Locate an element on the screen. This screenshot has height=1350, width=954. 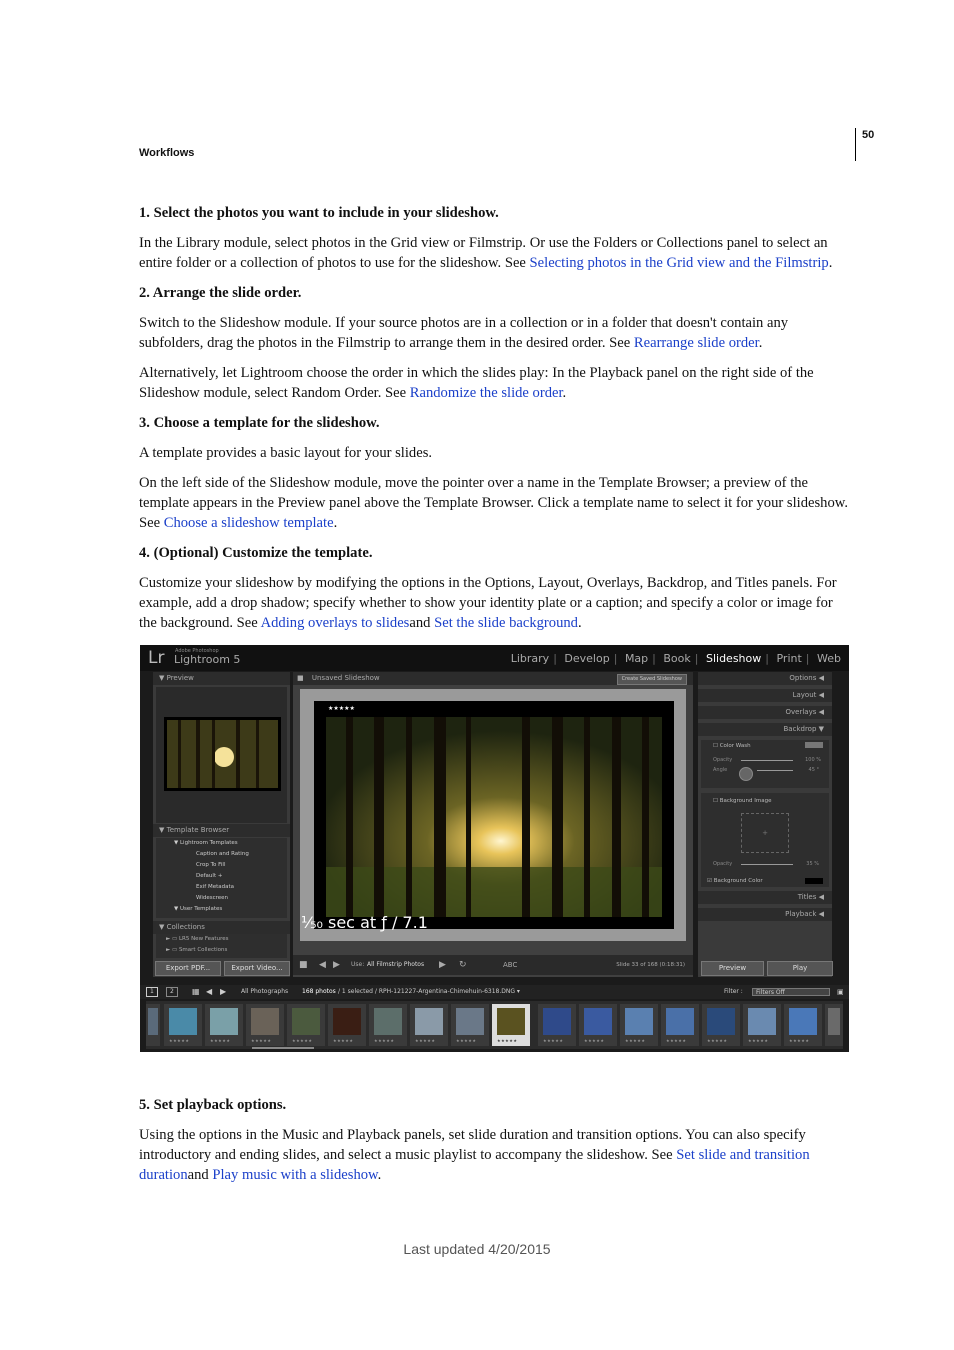
panel-backdrop: Backdrop ▼ is located at coordinates (765, 729).